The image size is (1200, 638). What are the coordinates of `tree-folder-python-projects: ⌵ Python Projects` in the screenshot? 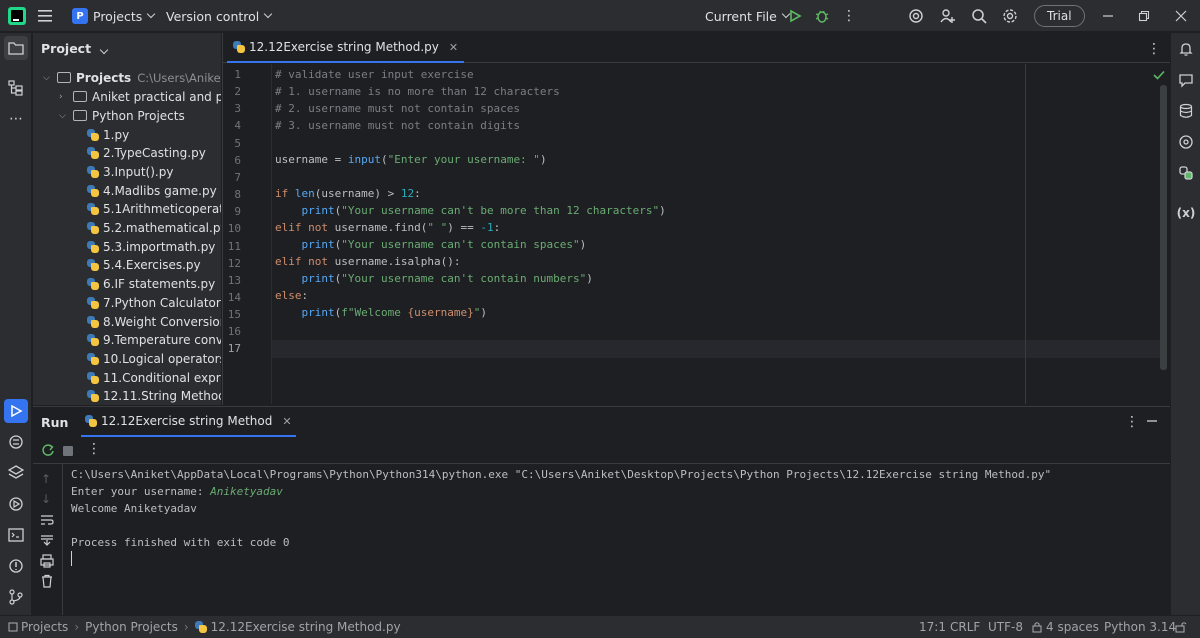 It's located at (122, 115).